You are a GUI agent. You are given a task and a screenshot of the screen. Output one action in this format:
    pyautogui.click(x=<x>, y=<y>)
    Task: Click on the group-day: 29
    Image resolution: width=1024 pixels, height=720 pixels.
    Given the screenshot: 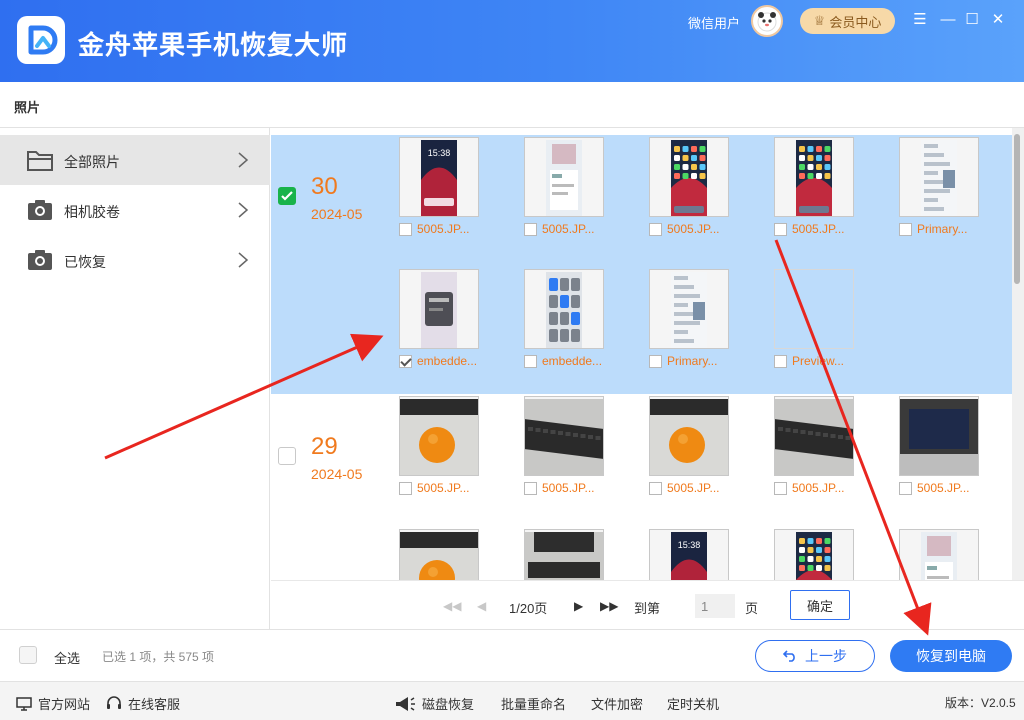 What is the action you would take?
    pyautogui.click(x=324, y=446)
    